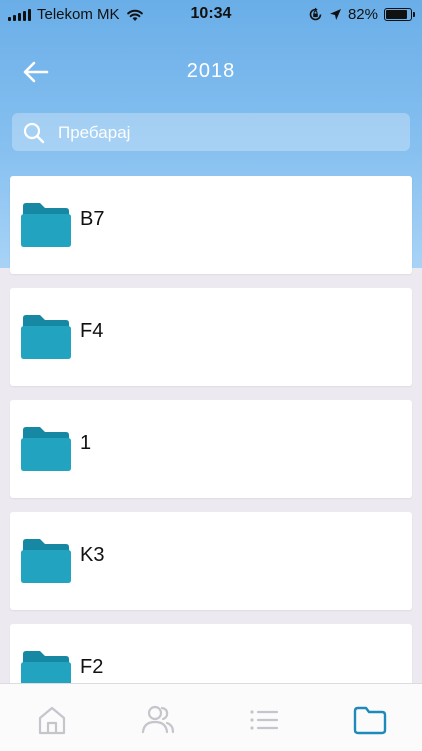 This screenshot has height=751, width=422. What do you see at coordinates (211, 717) in the screenshot?
I see `tab-bar` at bounding box center [211, 717].